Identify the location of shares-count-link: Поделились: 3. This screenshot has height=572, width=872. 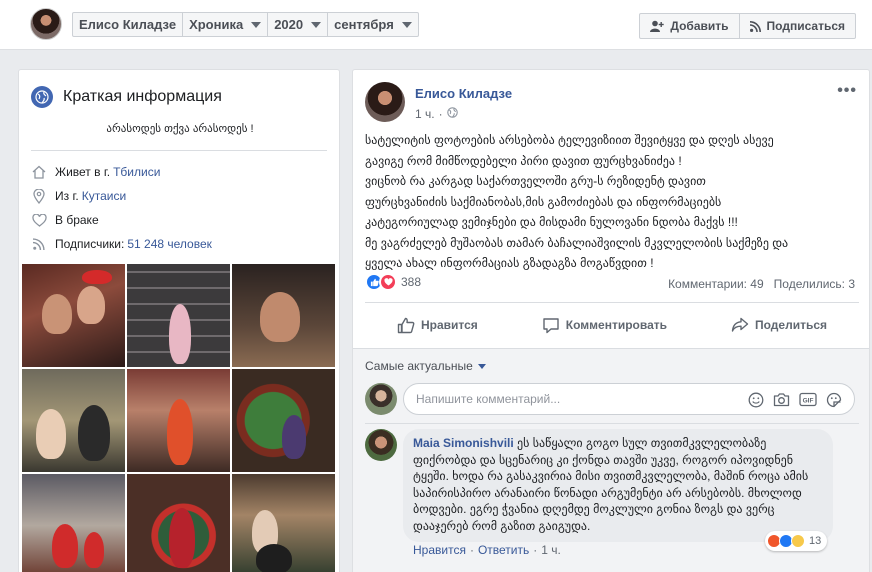
(814, 284).